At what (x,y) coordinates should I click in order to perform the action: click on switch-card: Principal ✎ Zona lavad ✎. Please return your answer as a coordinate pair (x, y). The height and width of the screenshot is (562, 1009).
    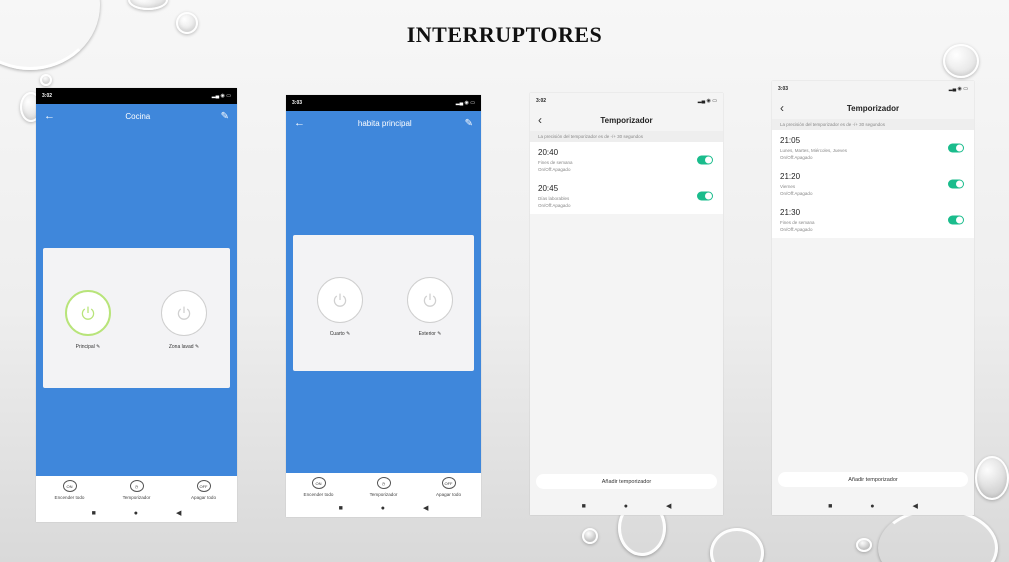
    Looking at the image, I should click on (136, 318).